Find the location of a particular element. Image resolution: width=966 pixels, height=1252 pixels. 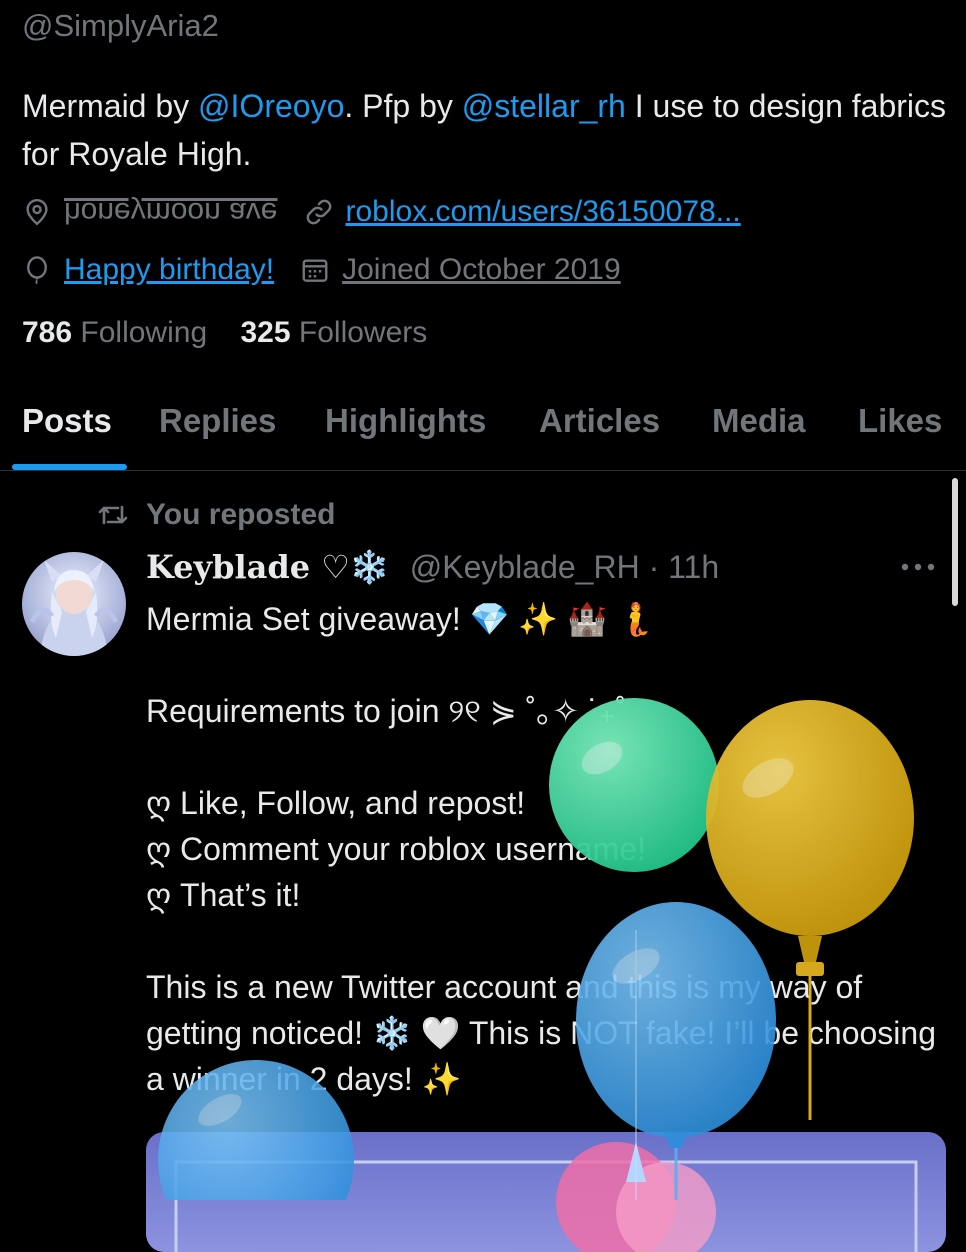

profile-meta-row-2: Happy birthday! Joined October 2019 is located at coordinates (334, 270).